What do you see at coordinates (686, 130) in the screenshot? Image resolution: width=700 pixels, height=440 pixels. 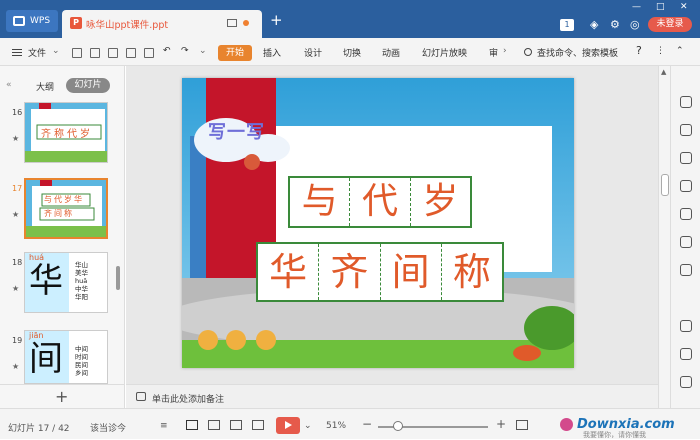 I see `copy-icon` at bounding box center [686, 130].